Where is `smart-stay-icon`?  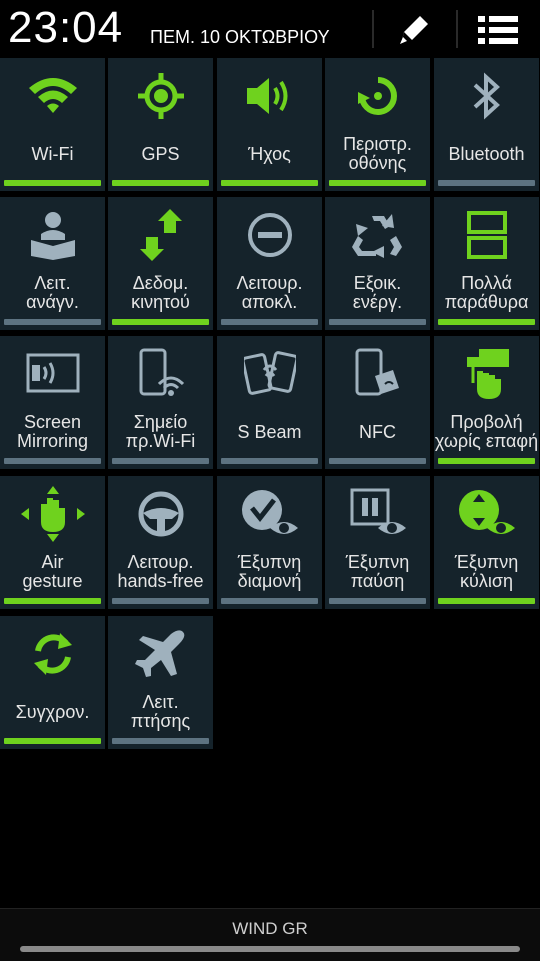
smart-stay-icon is located at coordinates (269, 514).